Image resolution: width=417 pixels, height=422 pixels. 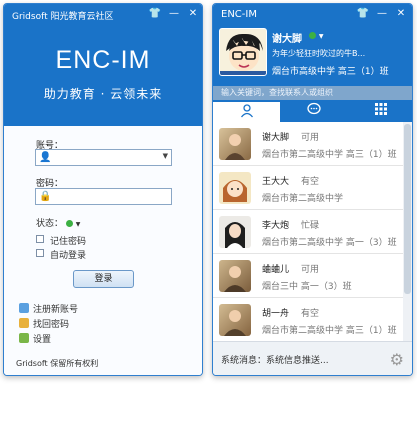 I want to click on login-banner: ENC-IM 助力教育 · 云领未来, so click(x=103, y=76).